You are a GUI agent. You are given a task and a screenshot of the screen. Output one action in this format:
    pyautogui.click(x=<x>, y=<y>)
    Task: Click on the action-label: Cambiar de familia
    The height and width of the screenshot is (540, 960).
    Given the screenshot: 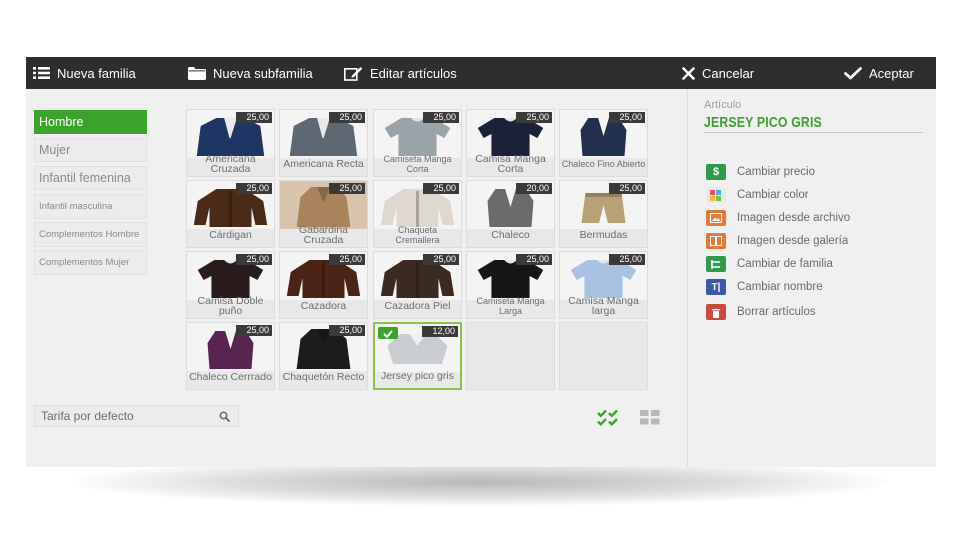 What is the action you would take?
    pyautogui.click(x=785, y=264)
    